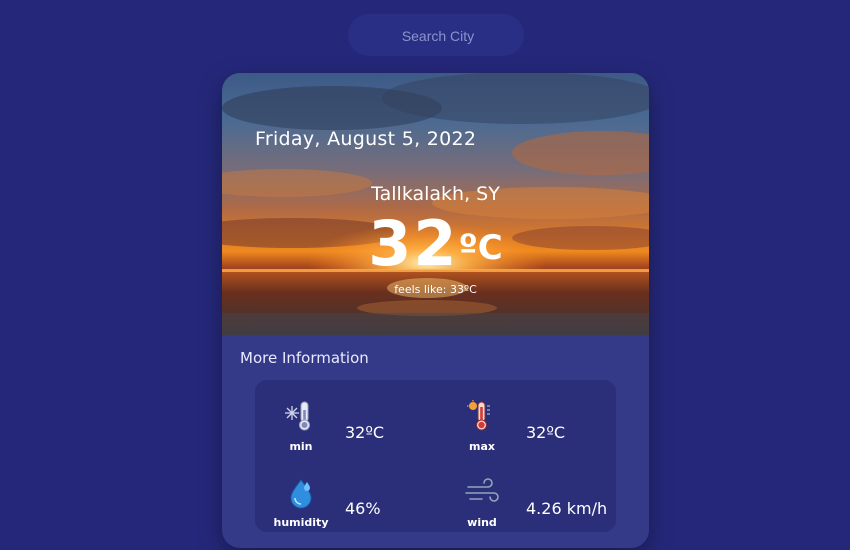 The height and width of the screenshot is (550, 850). What do you see at coordinates (366, 139) in the screenshot?
I see `current-date: Friday, August 5, 2022` at bounding box center [366, 139].